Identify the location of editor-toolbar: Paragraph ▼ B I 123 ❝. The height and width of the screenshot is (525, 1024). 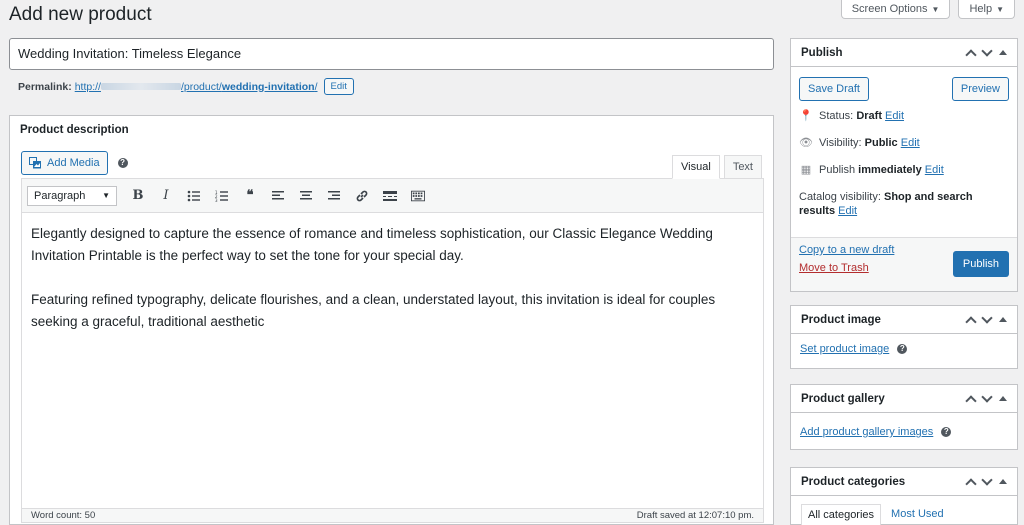
(392, 196).